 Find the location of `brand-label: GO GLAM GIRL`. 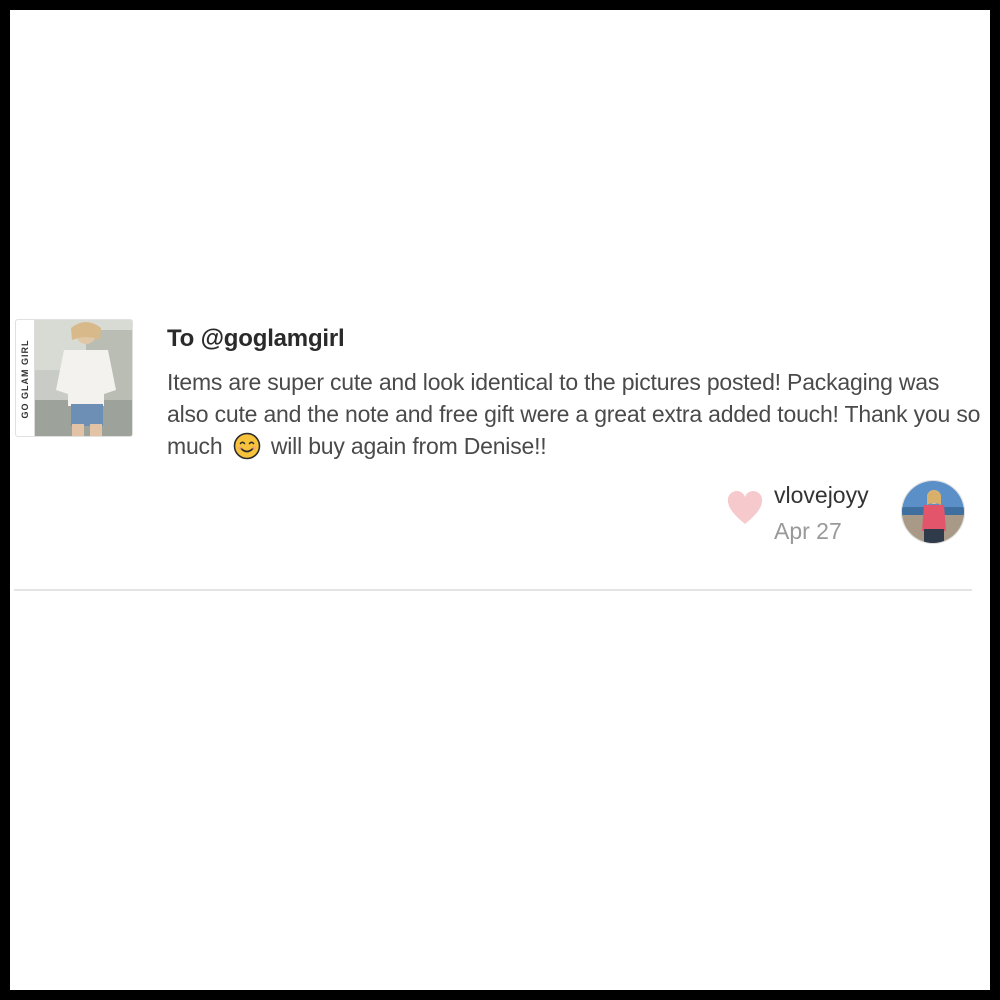

brand-label: GO GLAM GIRL is located at coordinates (25, 379).